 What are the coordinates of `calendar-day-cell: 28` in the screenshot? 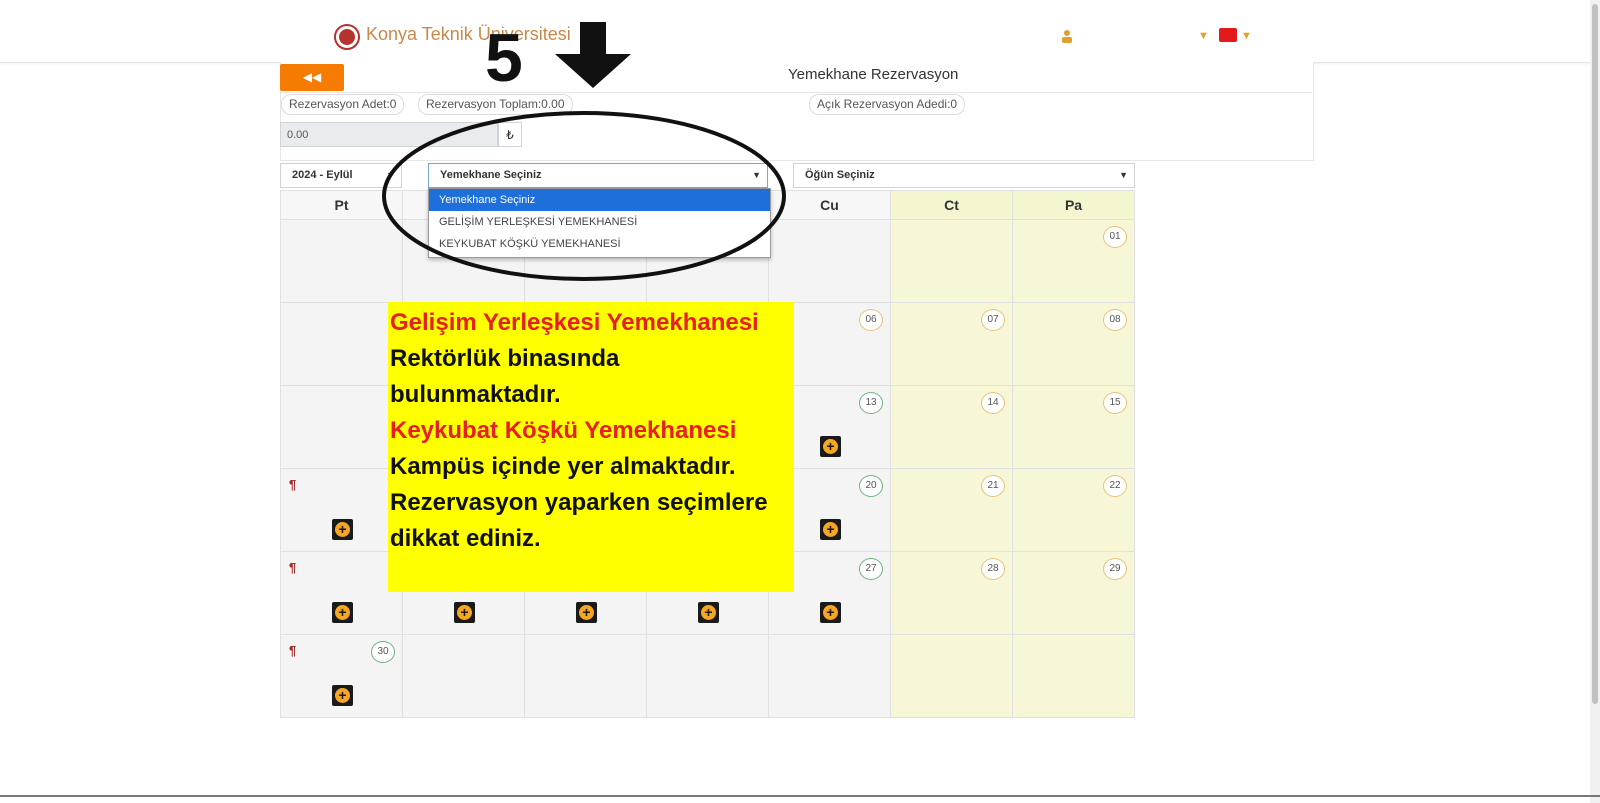 It's located at (951, 593).